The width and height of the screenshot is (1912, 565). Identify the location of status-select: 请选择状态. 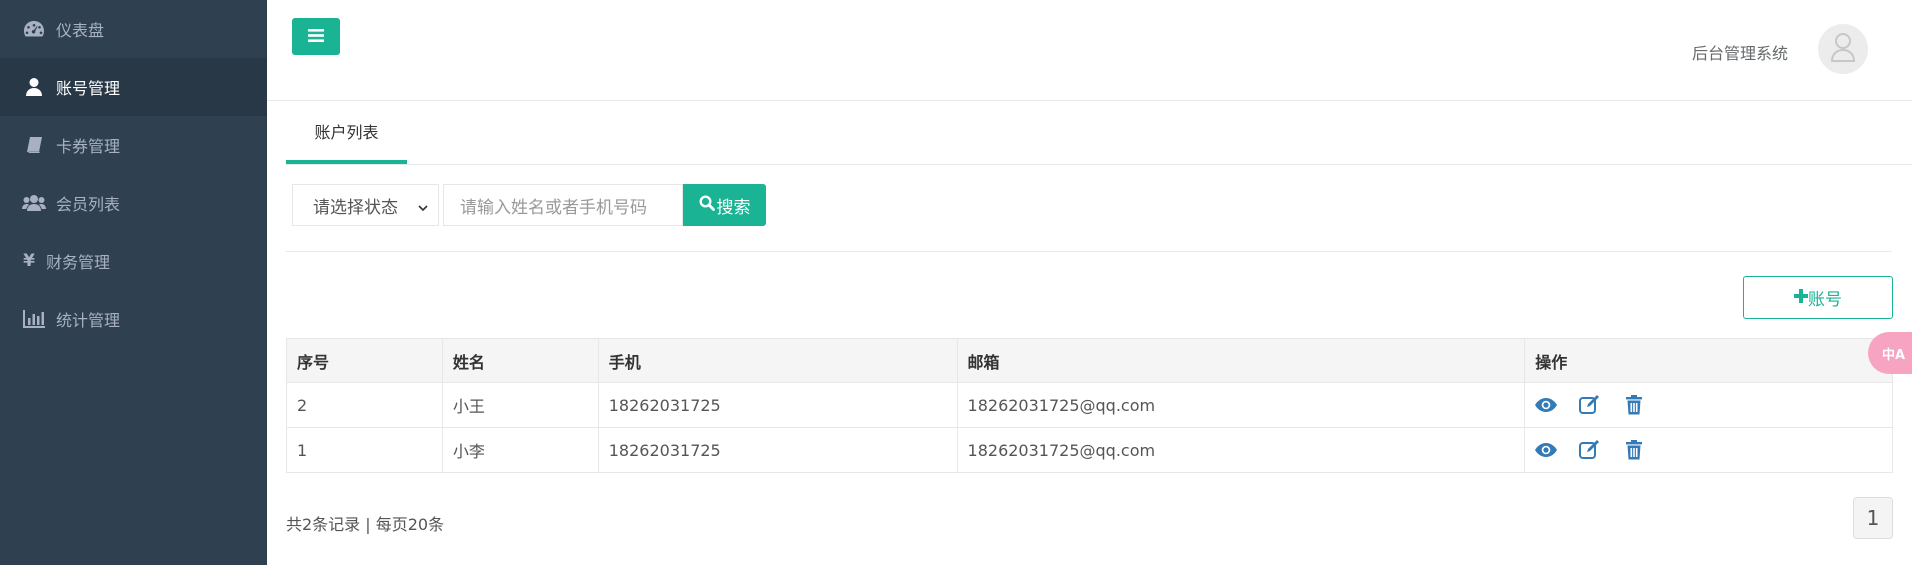
(365, 205).